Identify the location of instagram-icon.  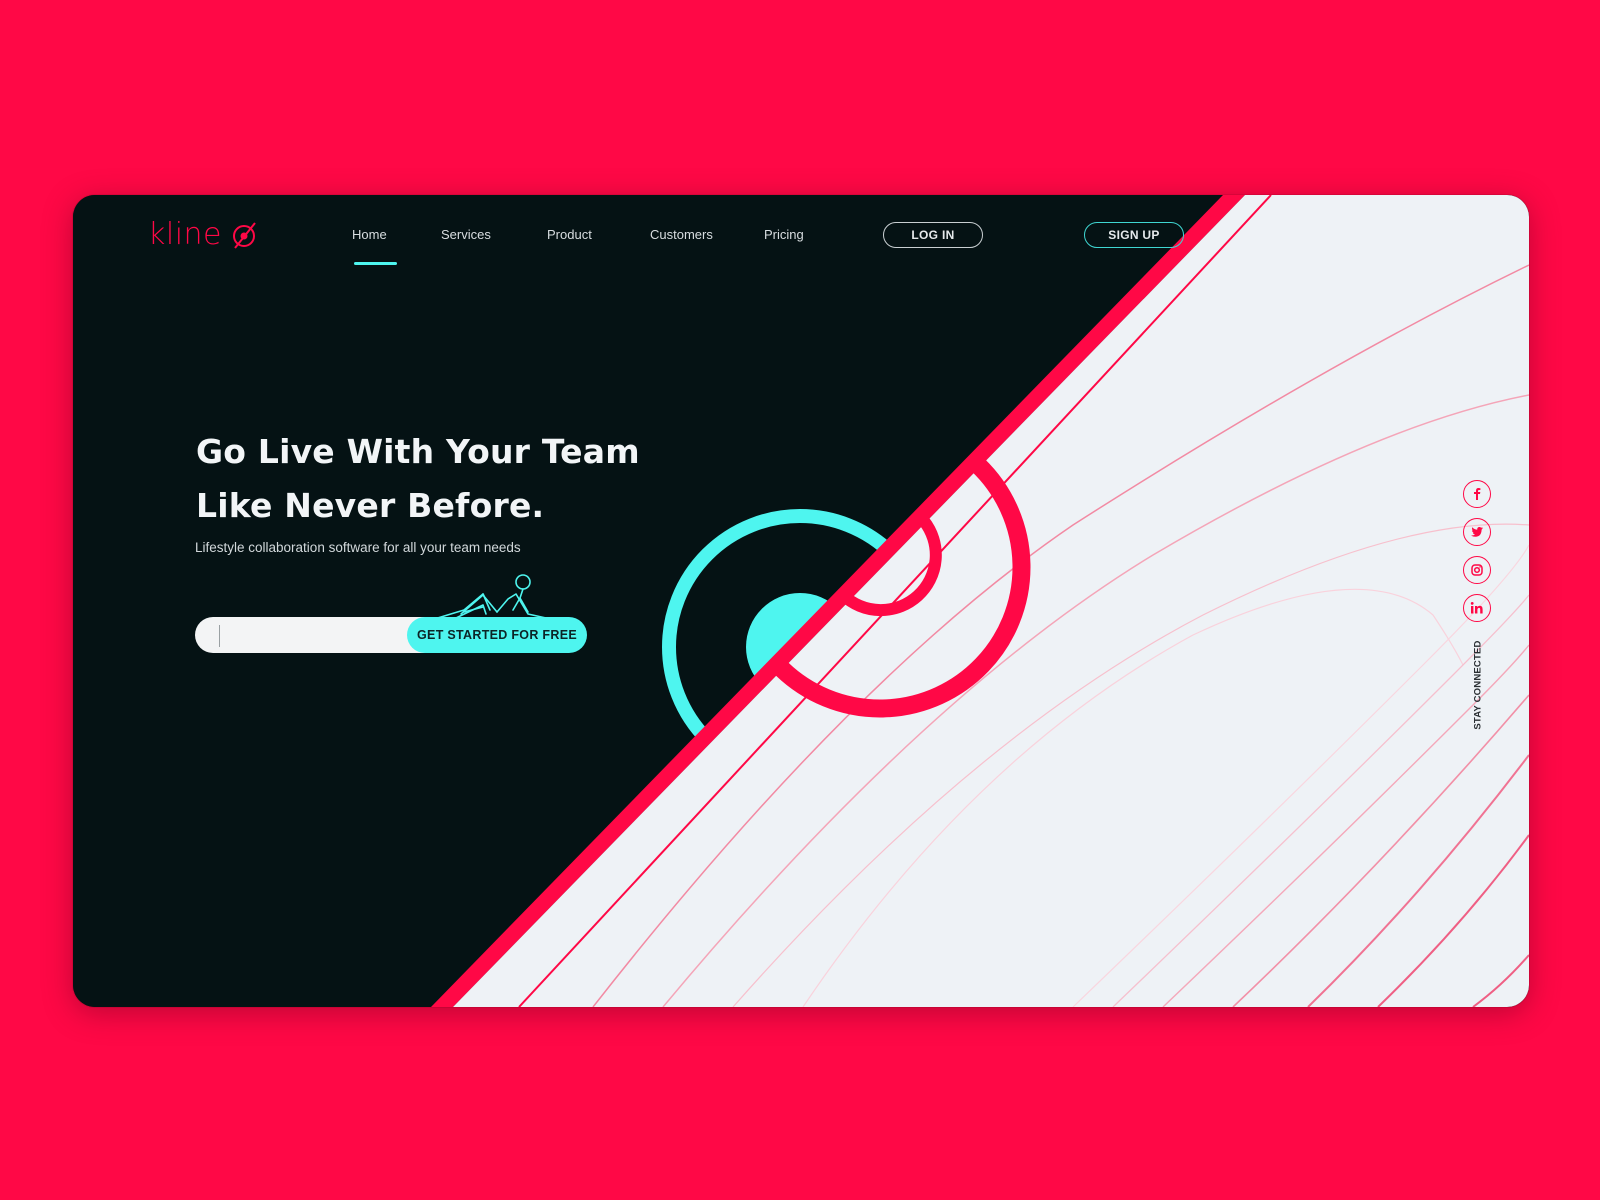
(1477, 570).